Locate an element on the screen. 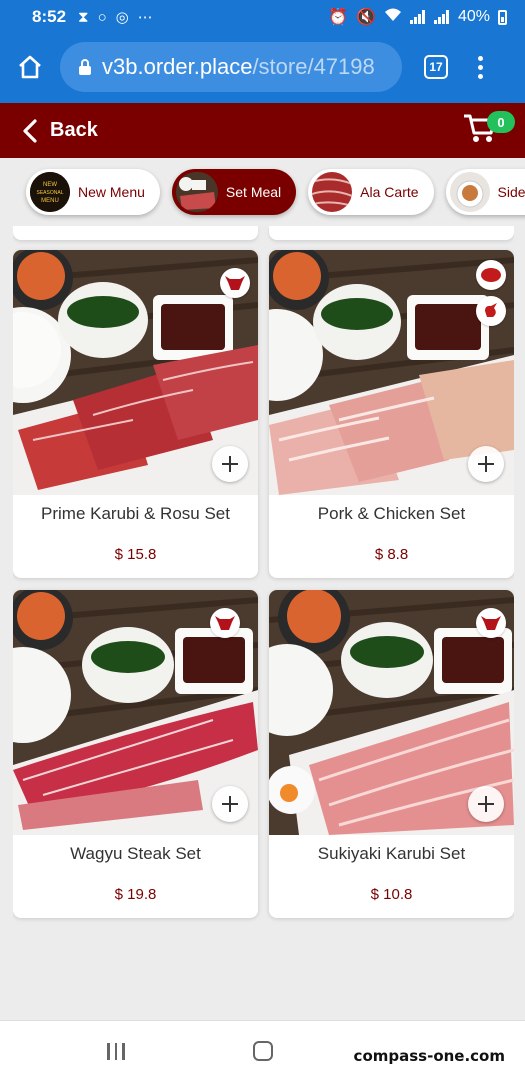 Image resolution: width=525 pixels, height=1080 pixels. cart-button: 0 is located at coordinates (489, 131).